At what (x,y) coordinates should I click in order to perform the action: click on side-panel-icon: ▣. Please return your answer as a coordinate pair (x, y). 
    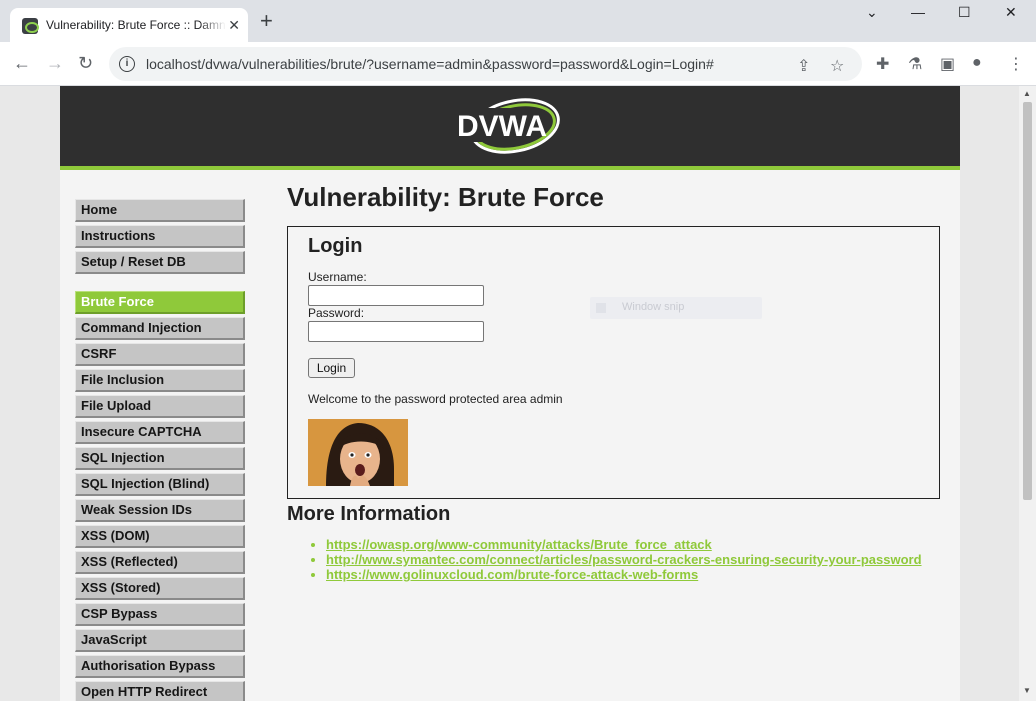
    Looking at the image, I should click on (947, 64).